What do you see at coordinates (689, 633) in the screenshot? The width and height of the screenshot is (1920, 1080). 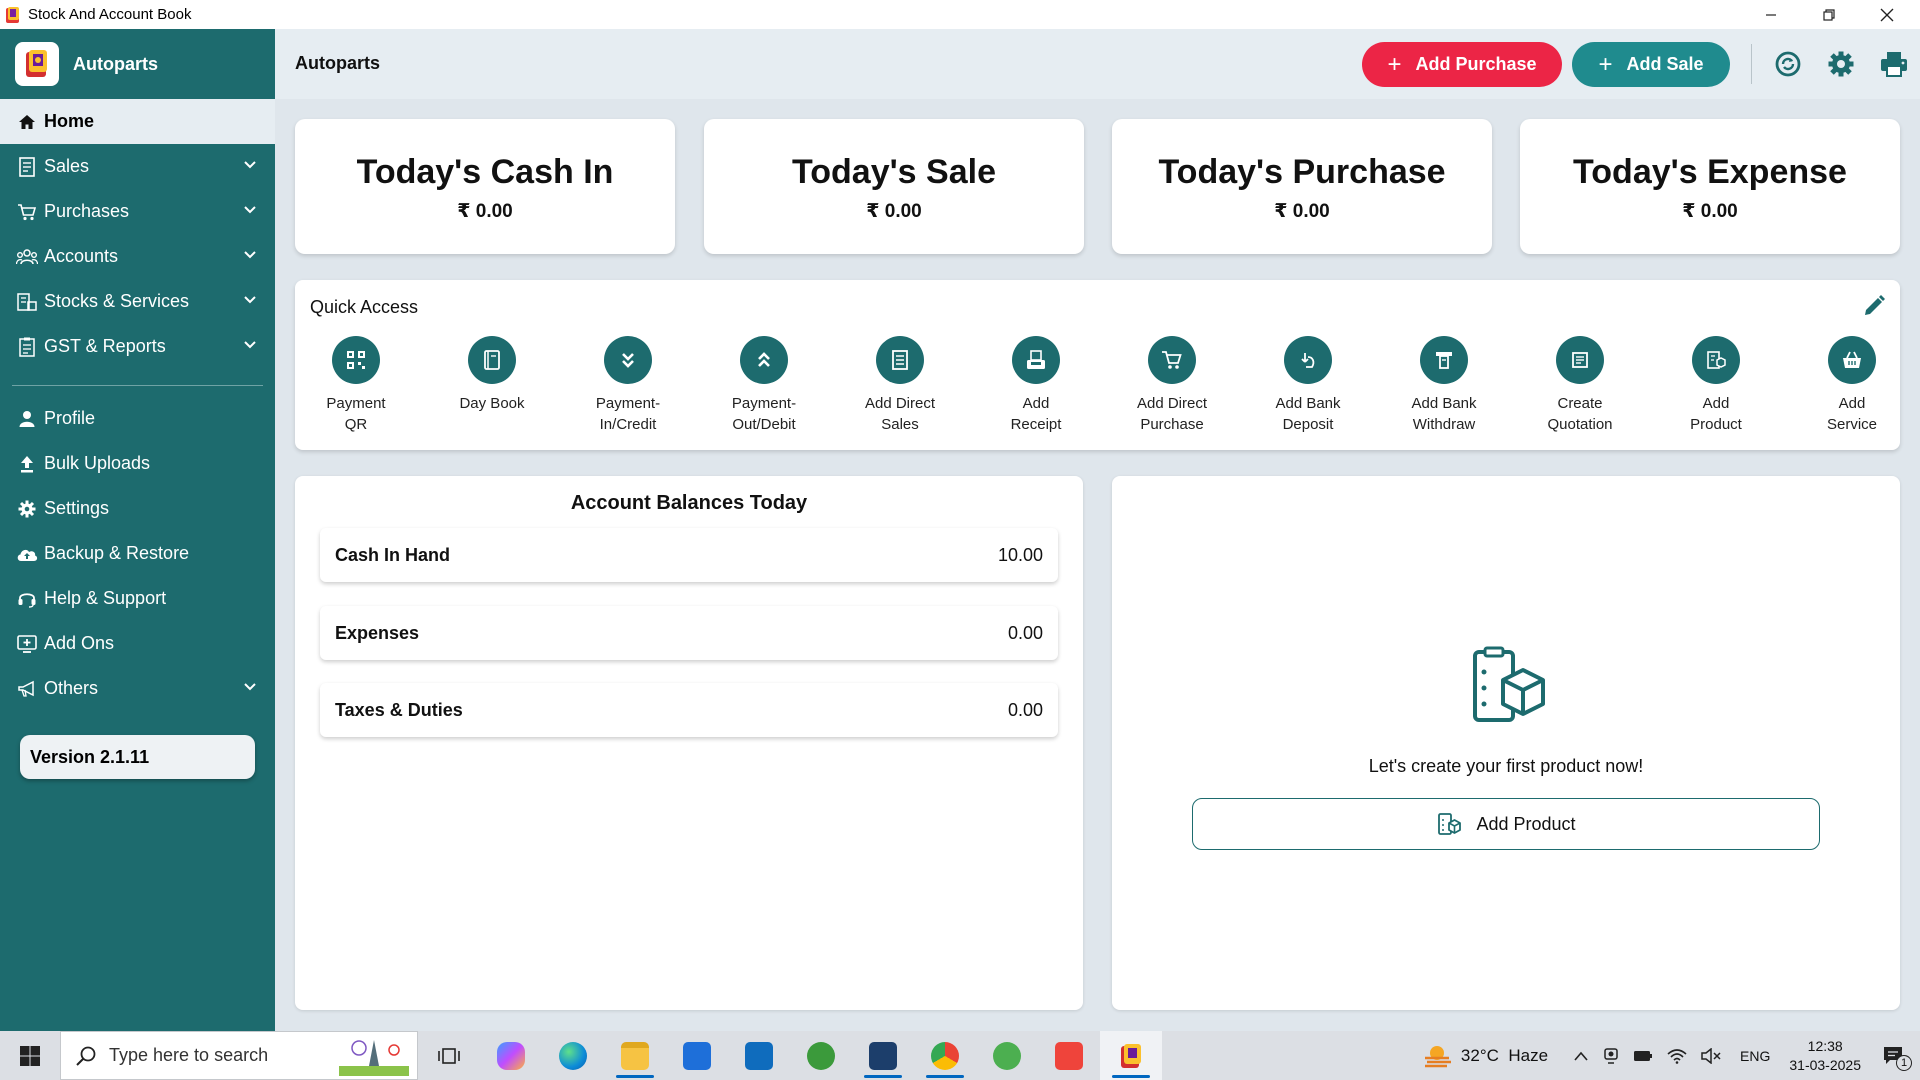 I see `balance-row-expenses: Expenses 0.00` at bounding box center [689, 633].